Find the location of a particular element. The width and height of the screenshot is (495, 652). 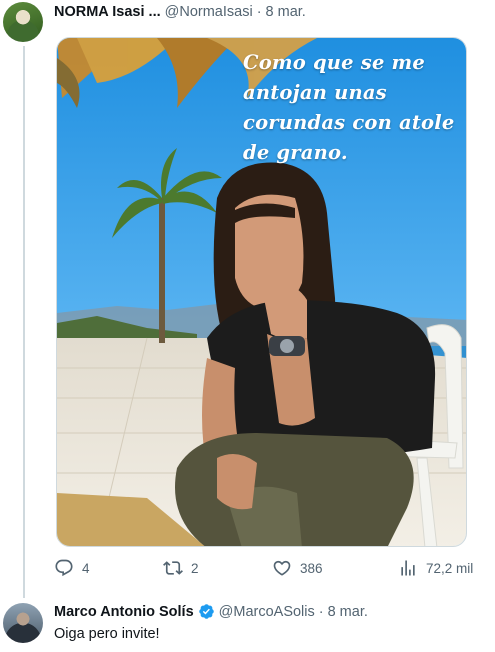

reply-count: 4 is located at coordinates (86, 568).